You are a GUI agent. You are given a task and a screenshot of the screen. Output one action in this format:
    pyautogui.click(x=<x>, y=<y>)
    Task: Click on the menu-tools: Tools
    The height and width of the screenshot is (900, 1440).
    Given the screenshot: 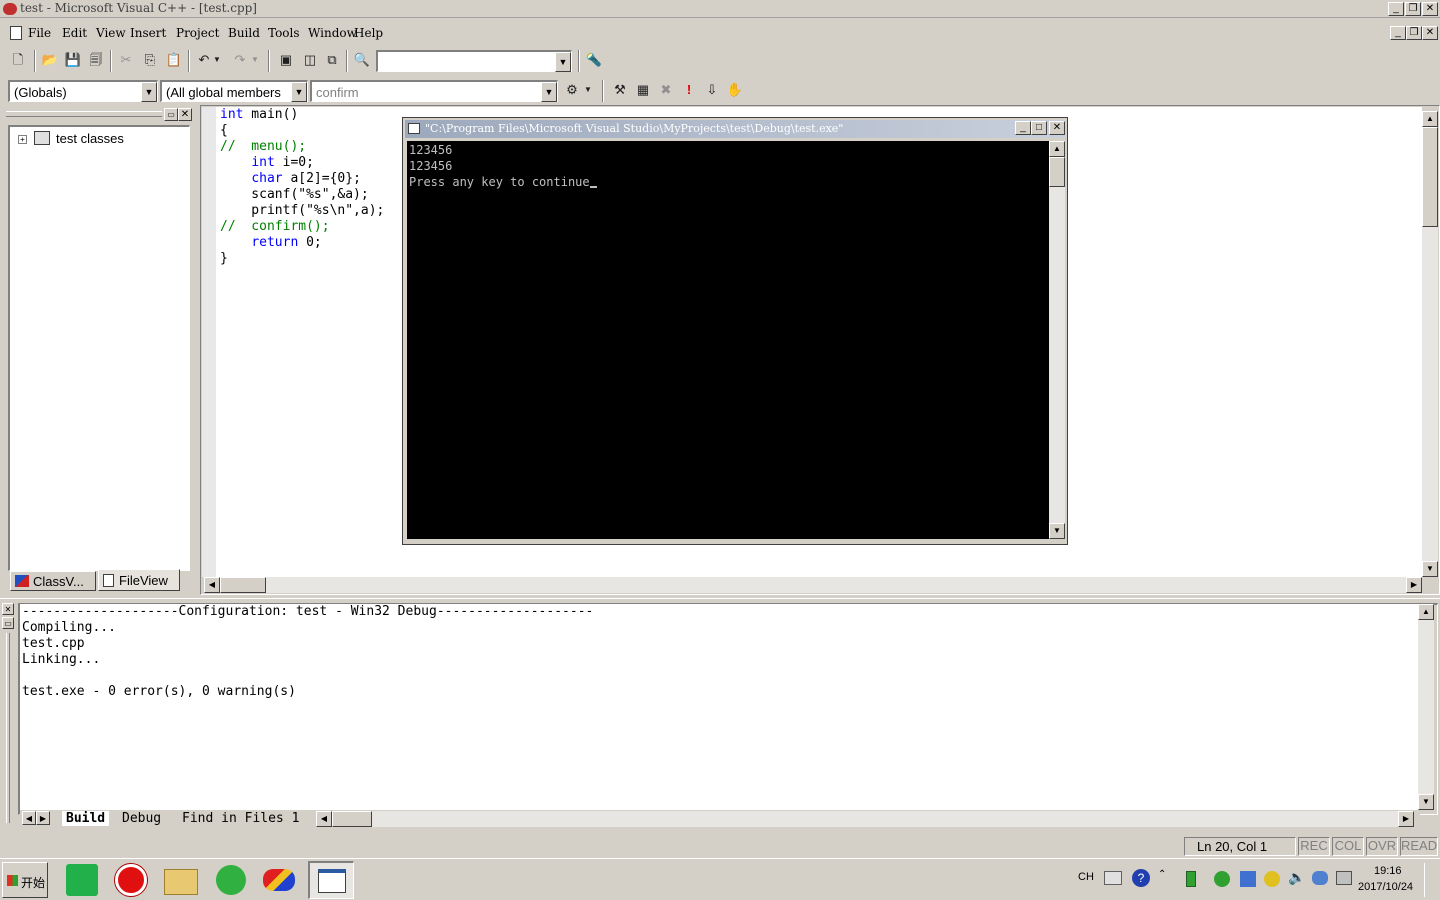 What is the action you would take?
    pyautogui.click(x=284, y=33)
    